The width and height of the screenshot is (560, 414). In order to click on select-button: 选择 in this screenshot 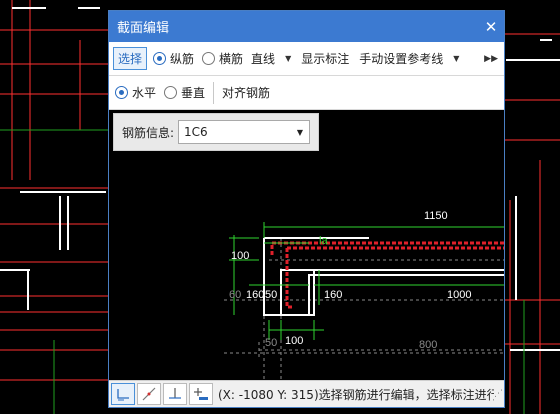, I will do `click(130, 58)`.